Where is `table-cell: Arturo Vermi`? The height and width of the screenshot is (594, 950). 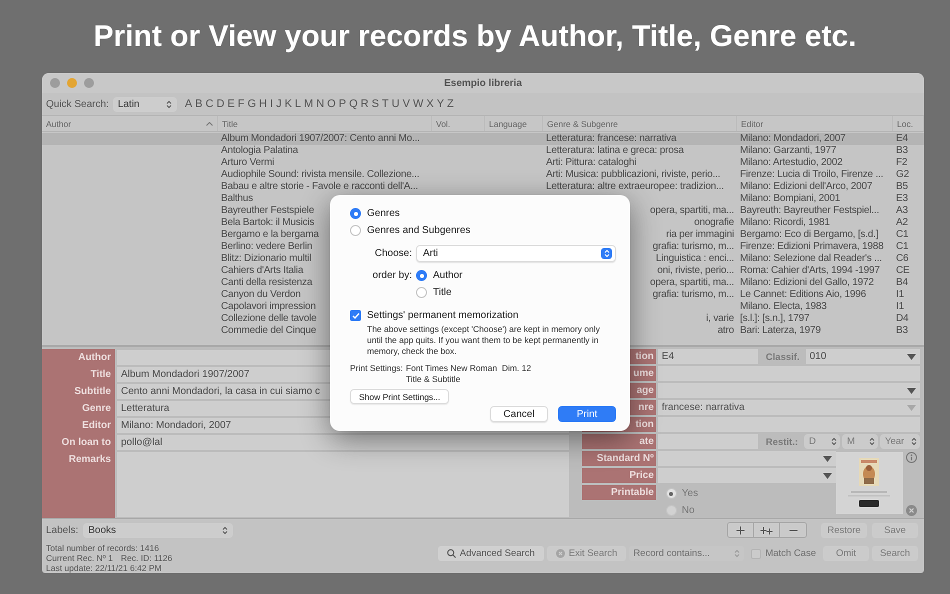 table-cell: Arturo Vermi is located at coordinates (247, 162).